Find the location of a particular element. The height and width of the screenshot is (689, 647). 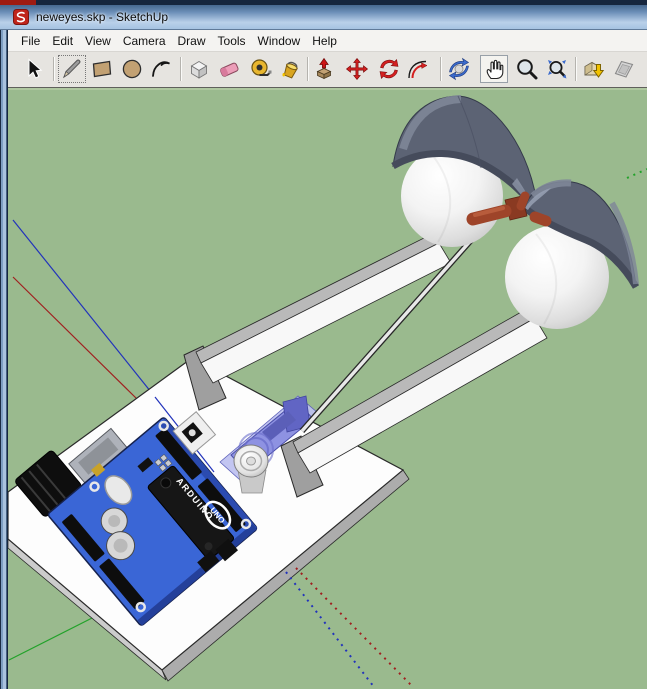

circle-tool-button is located at coordinates (132, 69).